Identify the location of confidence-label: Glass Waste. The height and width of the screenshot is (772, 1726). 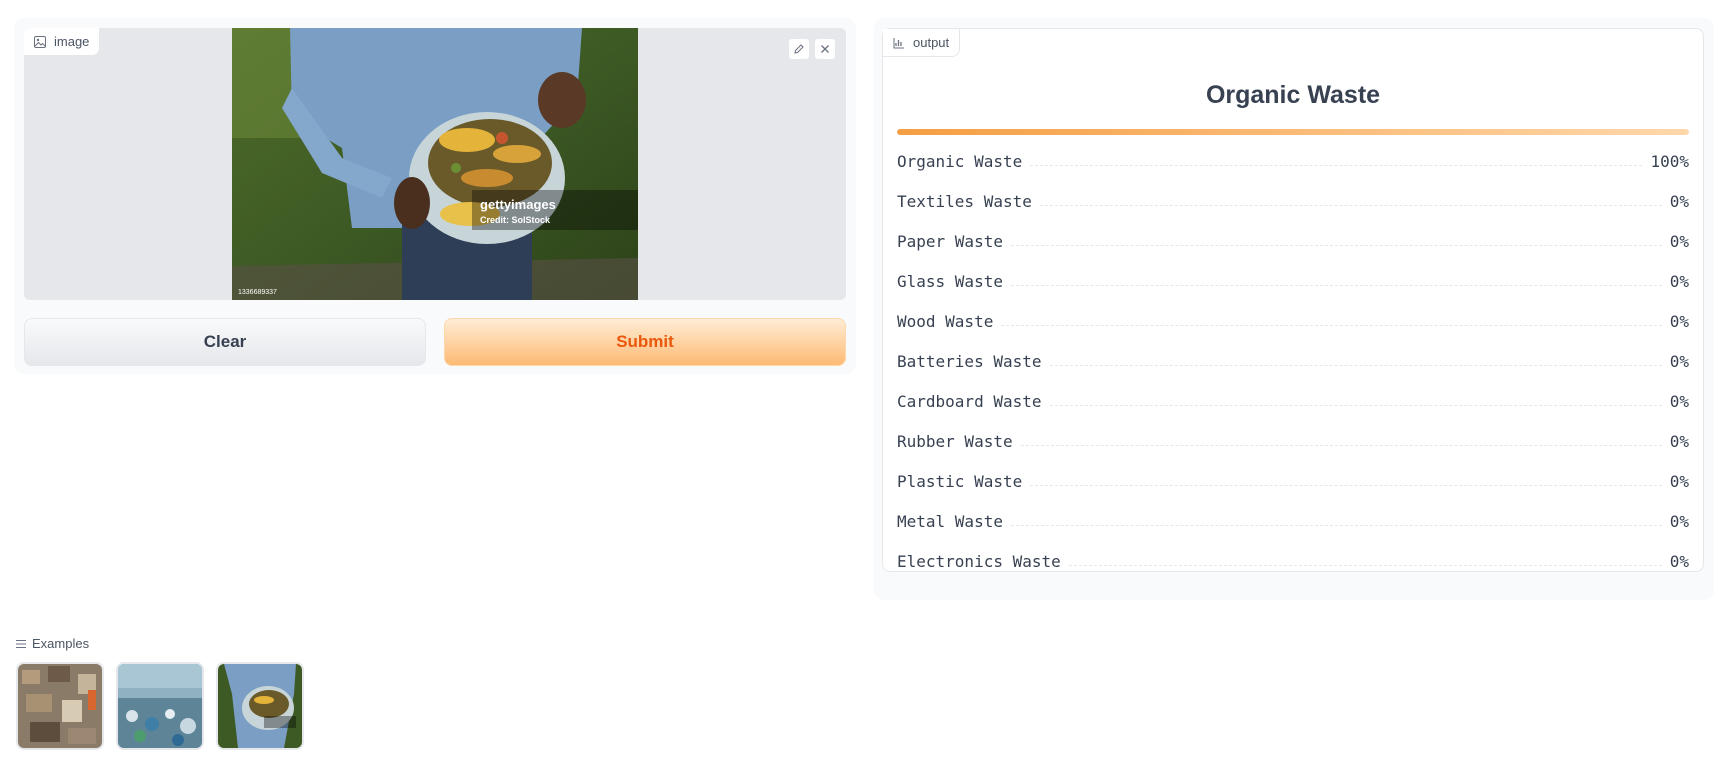
(950, 281).